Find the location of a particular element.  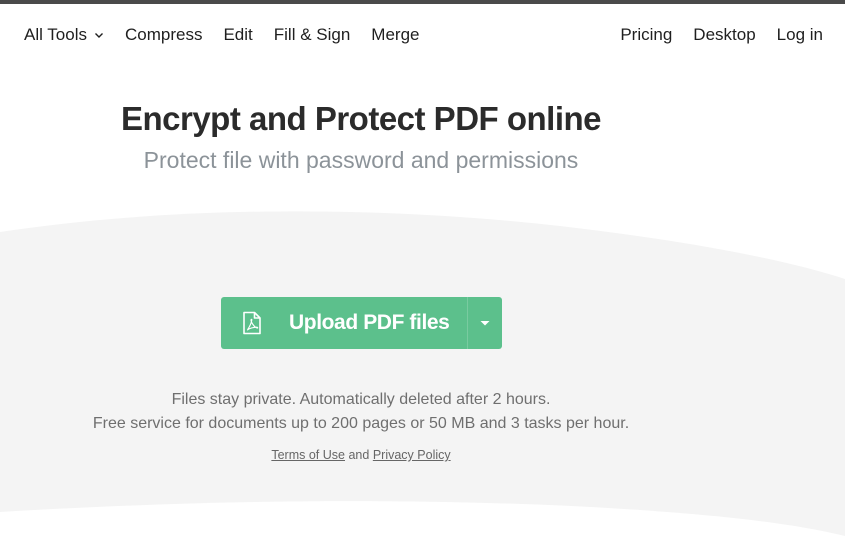

upload-button-label: Upload PDF files is located at coordinates (369, 322).